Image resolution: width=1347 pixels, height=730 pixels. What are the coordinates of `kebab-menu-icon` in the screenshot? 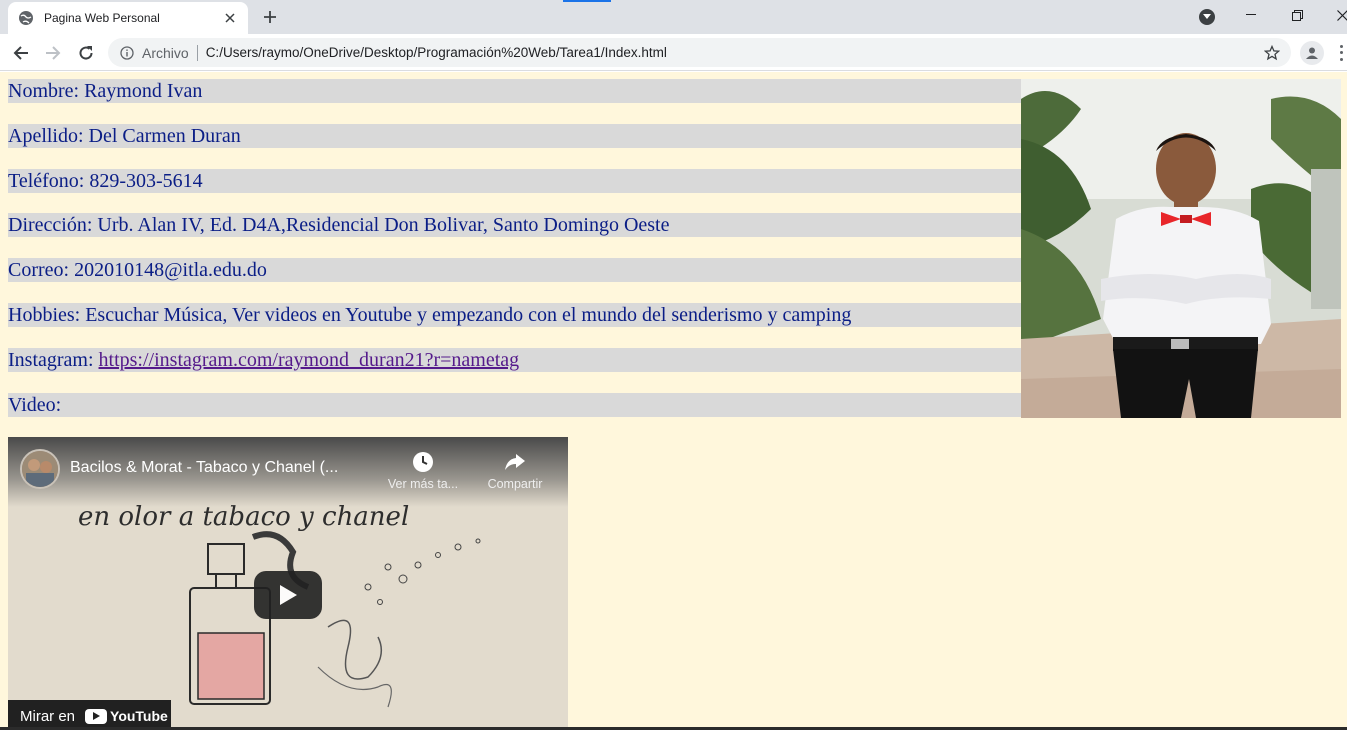 It's located at (1341, 53).